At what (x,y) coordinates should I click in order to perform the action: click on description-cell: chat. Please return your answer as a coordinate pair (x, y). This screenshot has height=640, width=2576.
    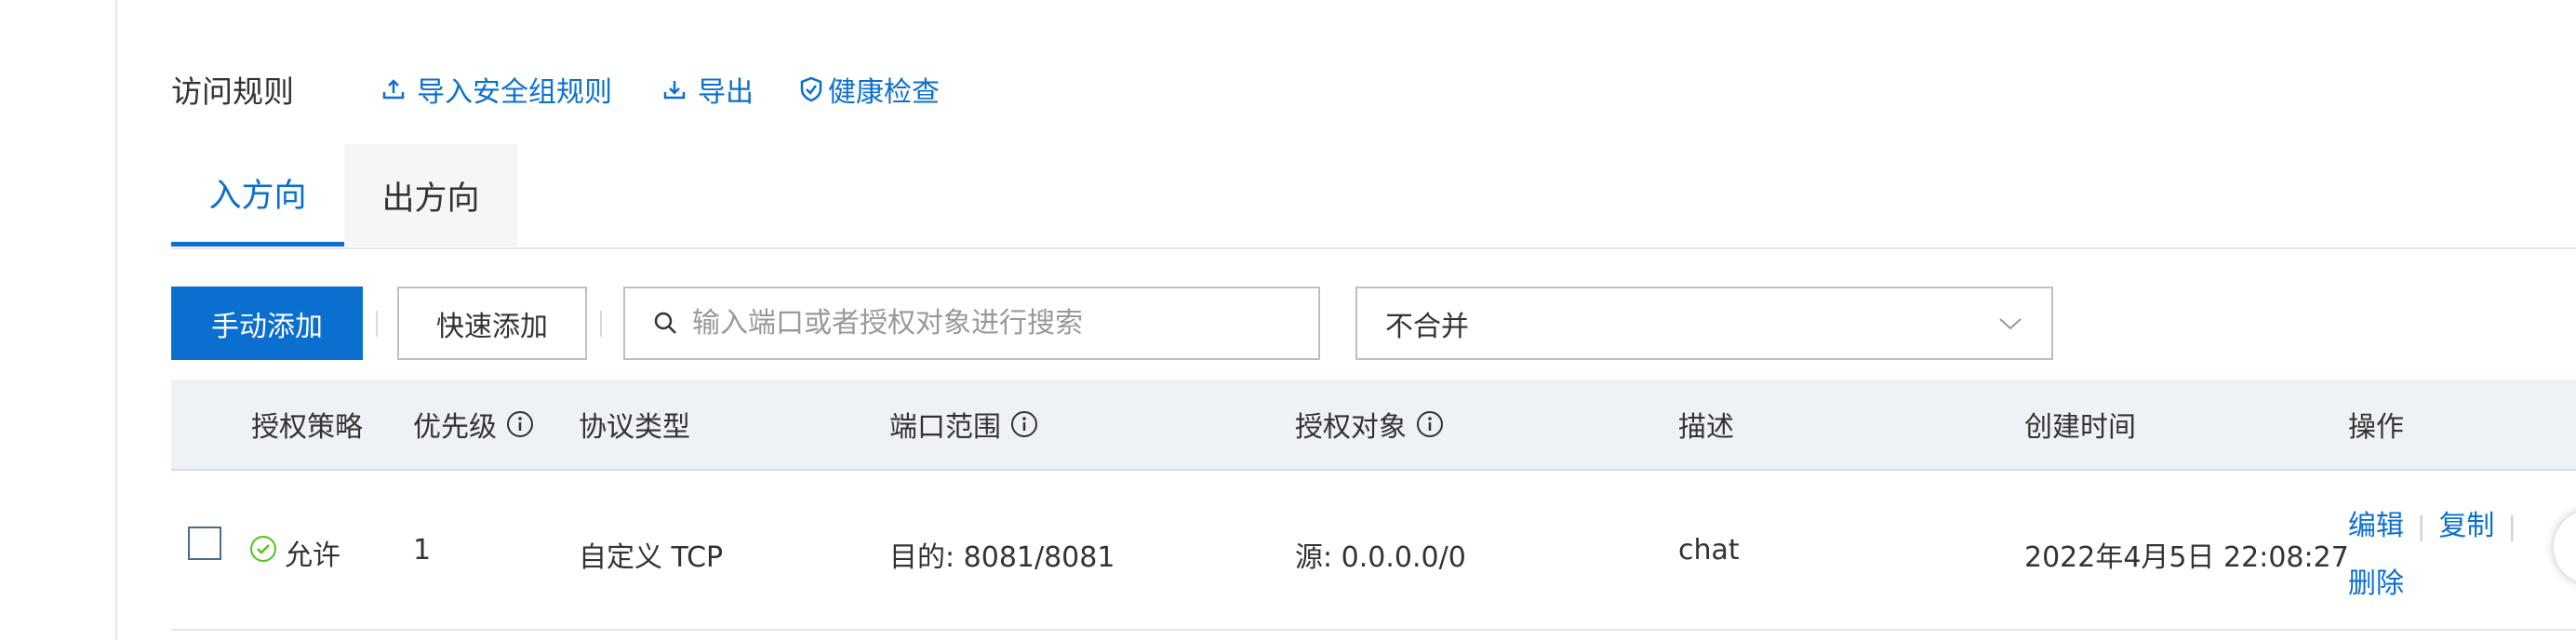
    Looking at the image, I should click on (1709, 550).